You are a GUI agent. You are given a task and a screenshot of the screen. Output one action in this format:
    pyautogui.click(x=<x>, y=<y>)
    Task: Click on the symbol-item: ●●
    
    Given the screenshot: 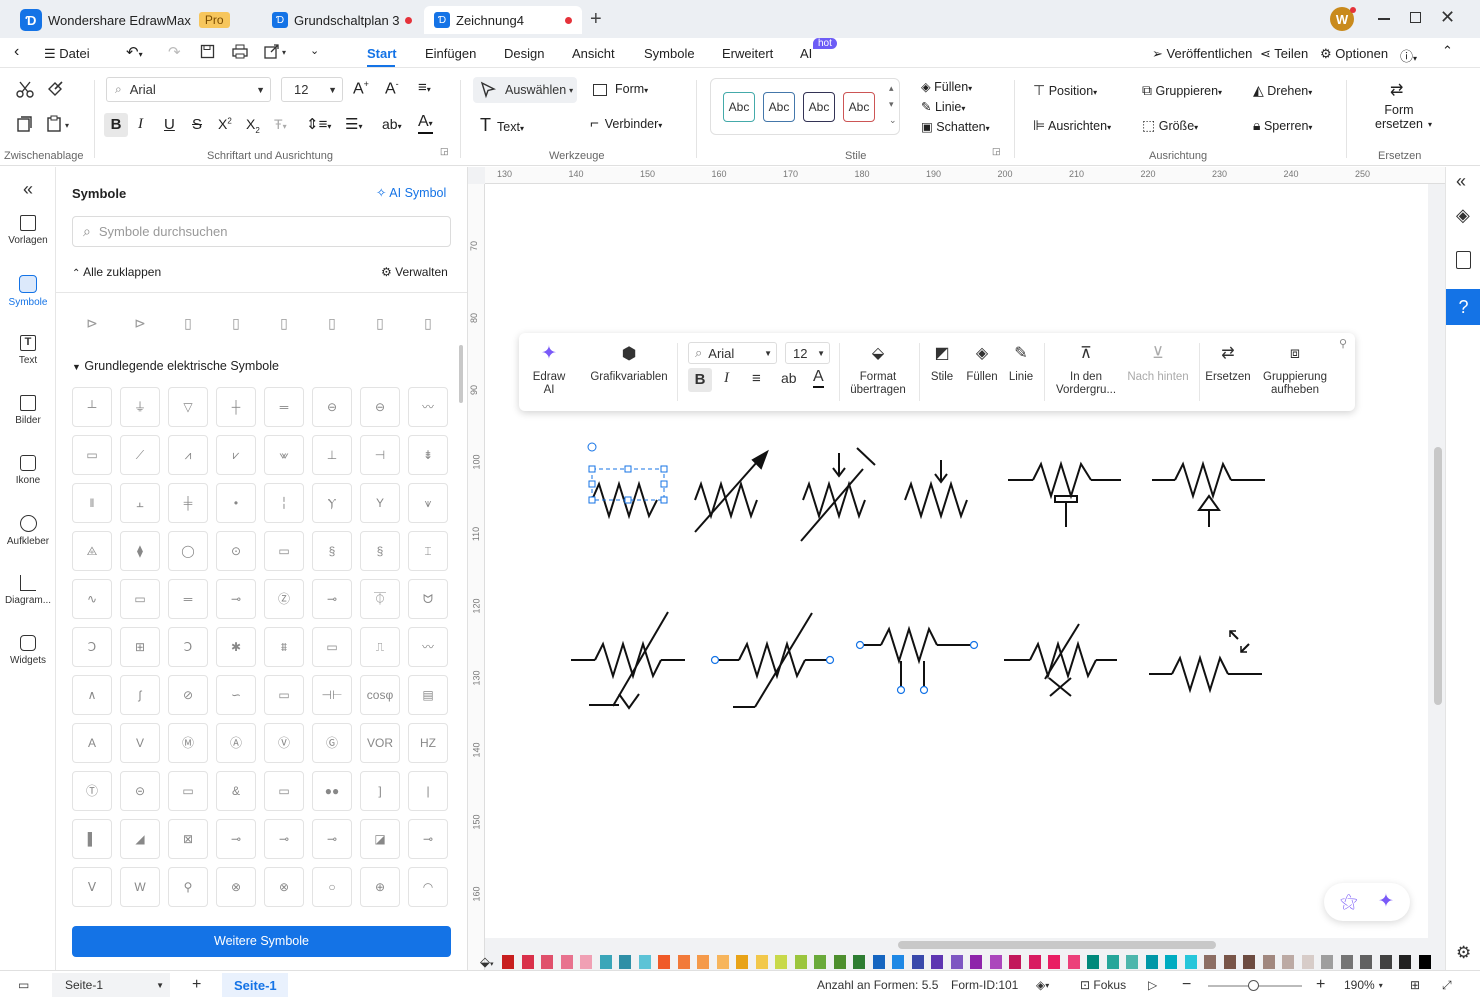 What is the action you would take?
    pyautogui.click(x=332, y=791)
    